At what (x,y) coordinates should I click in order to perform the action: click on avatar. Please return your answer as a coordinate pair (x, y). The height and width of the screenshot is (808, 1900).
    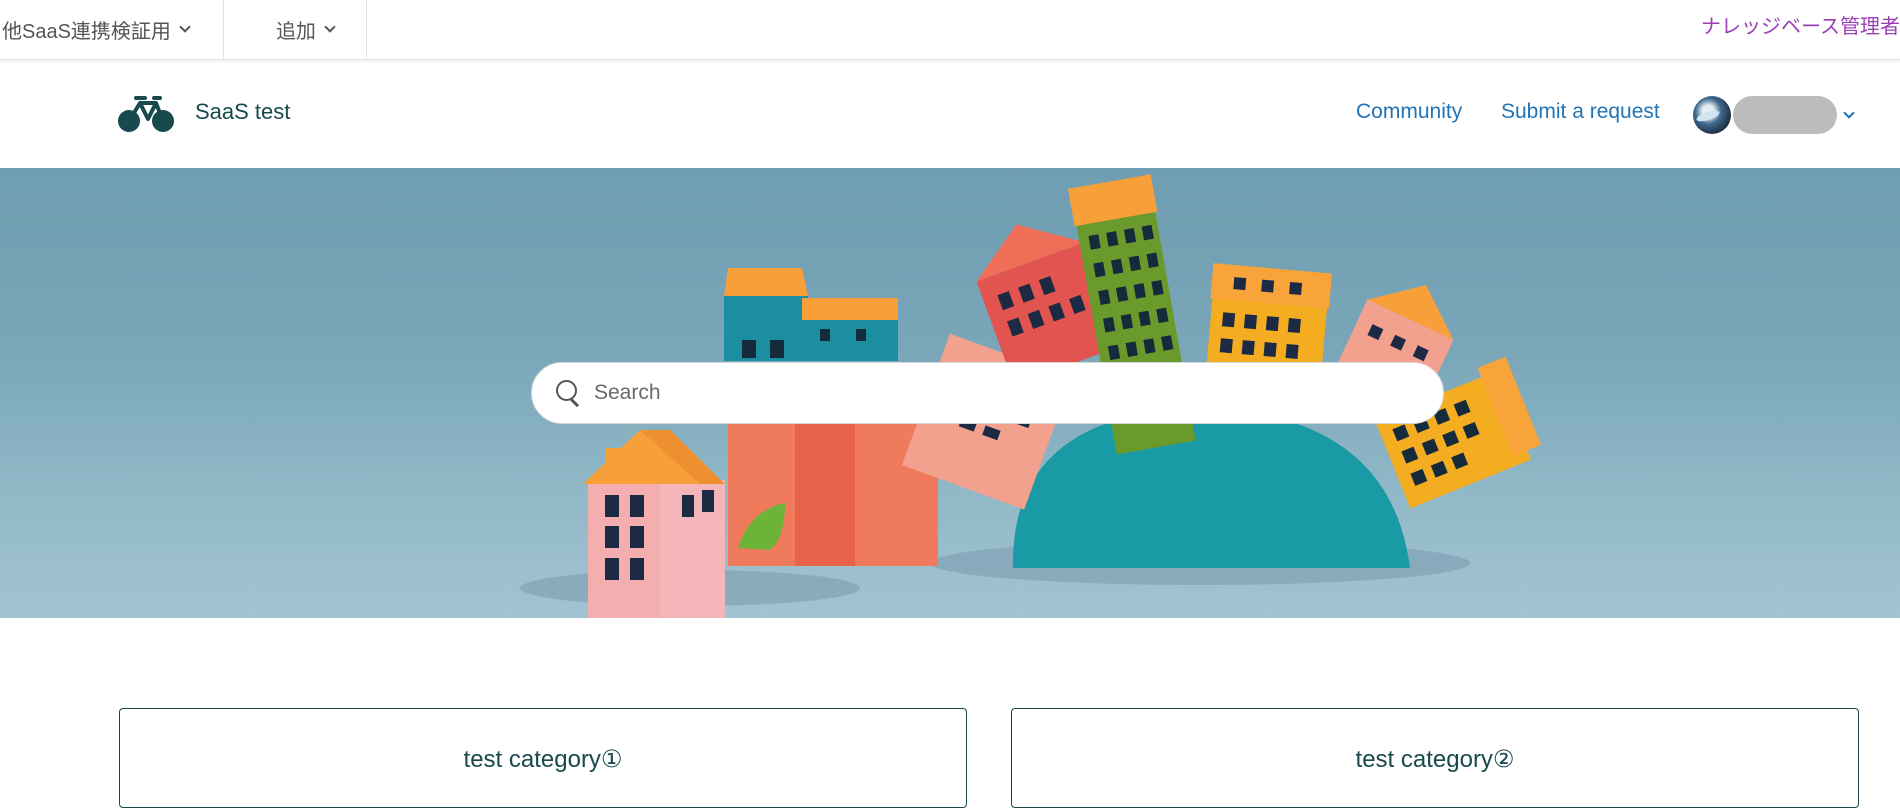
    Looking at the image, I should click on (1712, 115).